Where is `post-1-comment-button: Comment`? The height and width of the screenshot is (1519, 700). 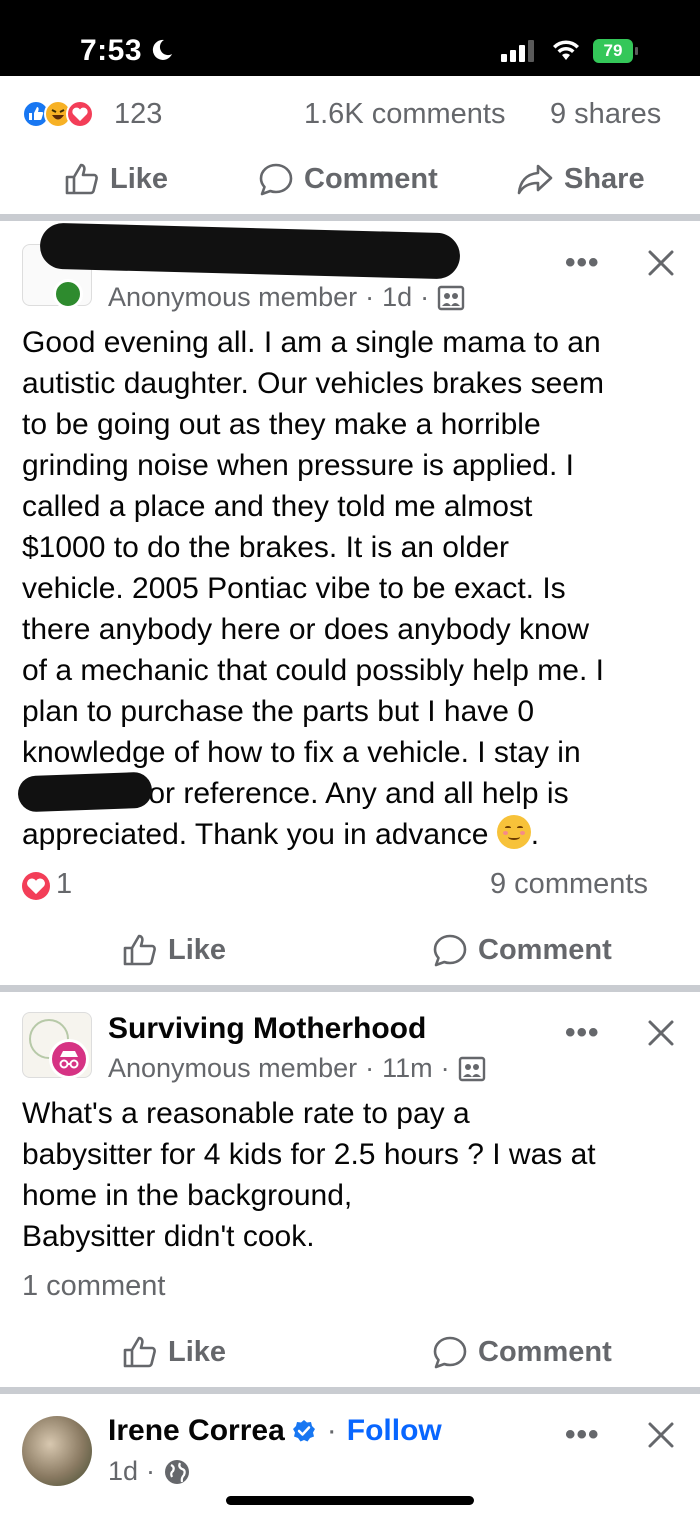 post-1-comment-button: Comment is located at coordinates (522, 950).